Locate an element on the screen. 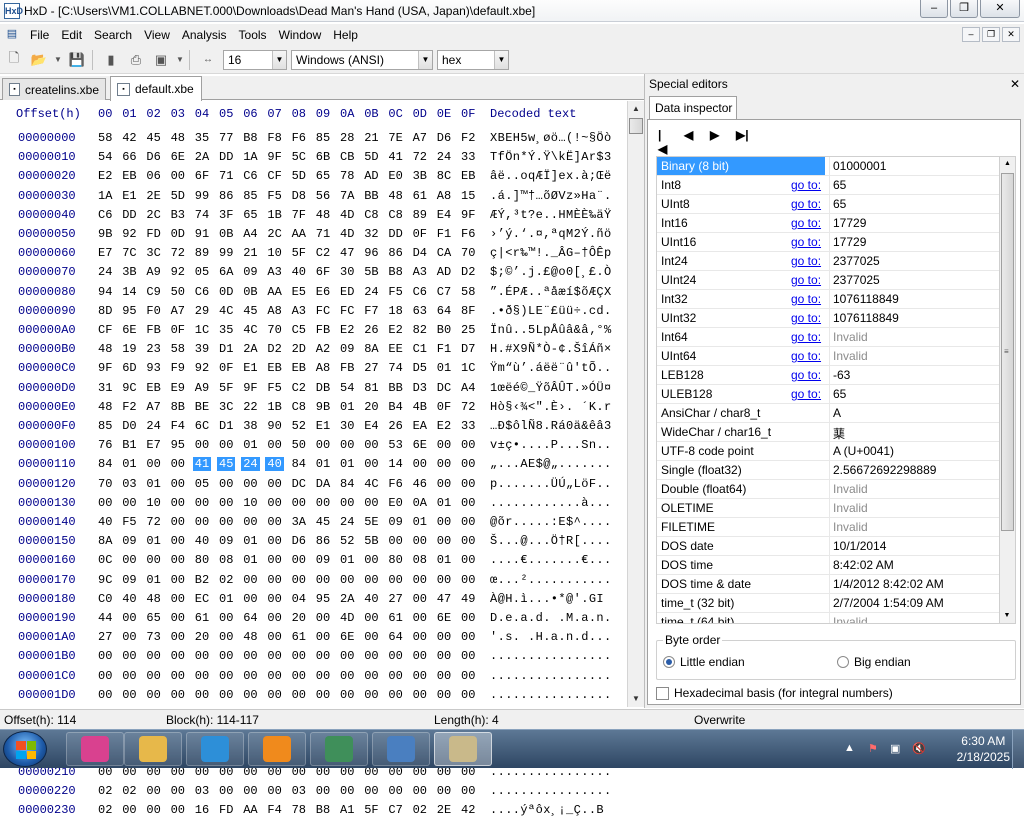 This screenshot has width=1024, height=822. scroll-up-icon: ▲ is located at coordinates (1007, 164).